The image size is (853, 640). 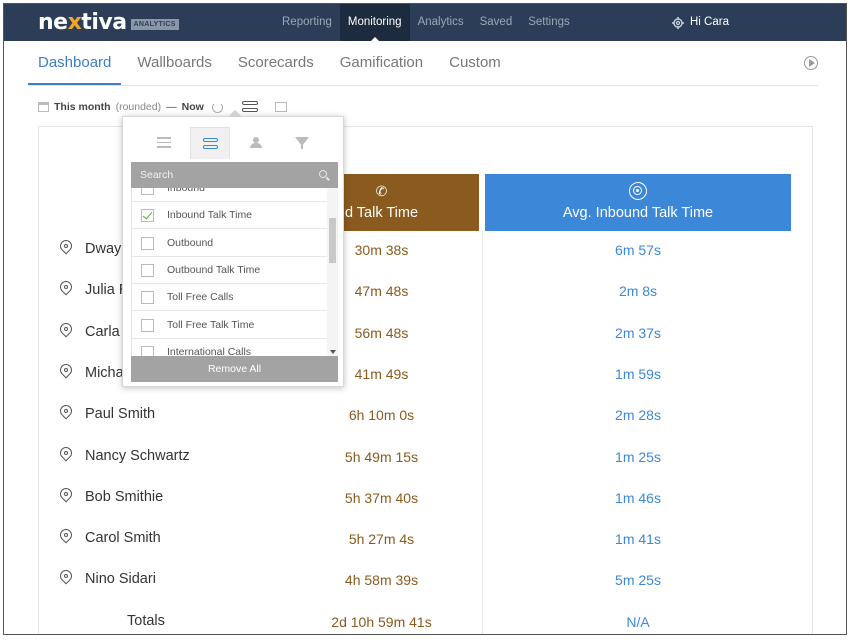 What do you see at coordinates (174, 63) in the screenshot?
I see `tab-wallboards: Wallboards` at bounding box center [174, 63].